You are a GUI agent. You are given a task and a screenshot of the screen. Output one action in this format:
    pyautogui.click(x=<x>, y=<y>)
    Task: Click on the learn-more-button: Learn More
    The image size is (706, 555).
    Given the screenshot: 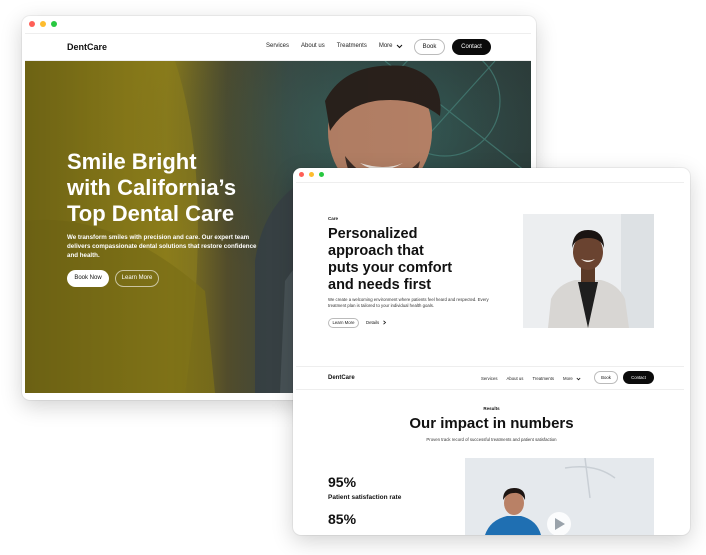 What is the action you would take?
    pyautogui.click(x=137, y=278)
    